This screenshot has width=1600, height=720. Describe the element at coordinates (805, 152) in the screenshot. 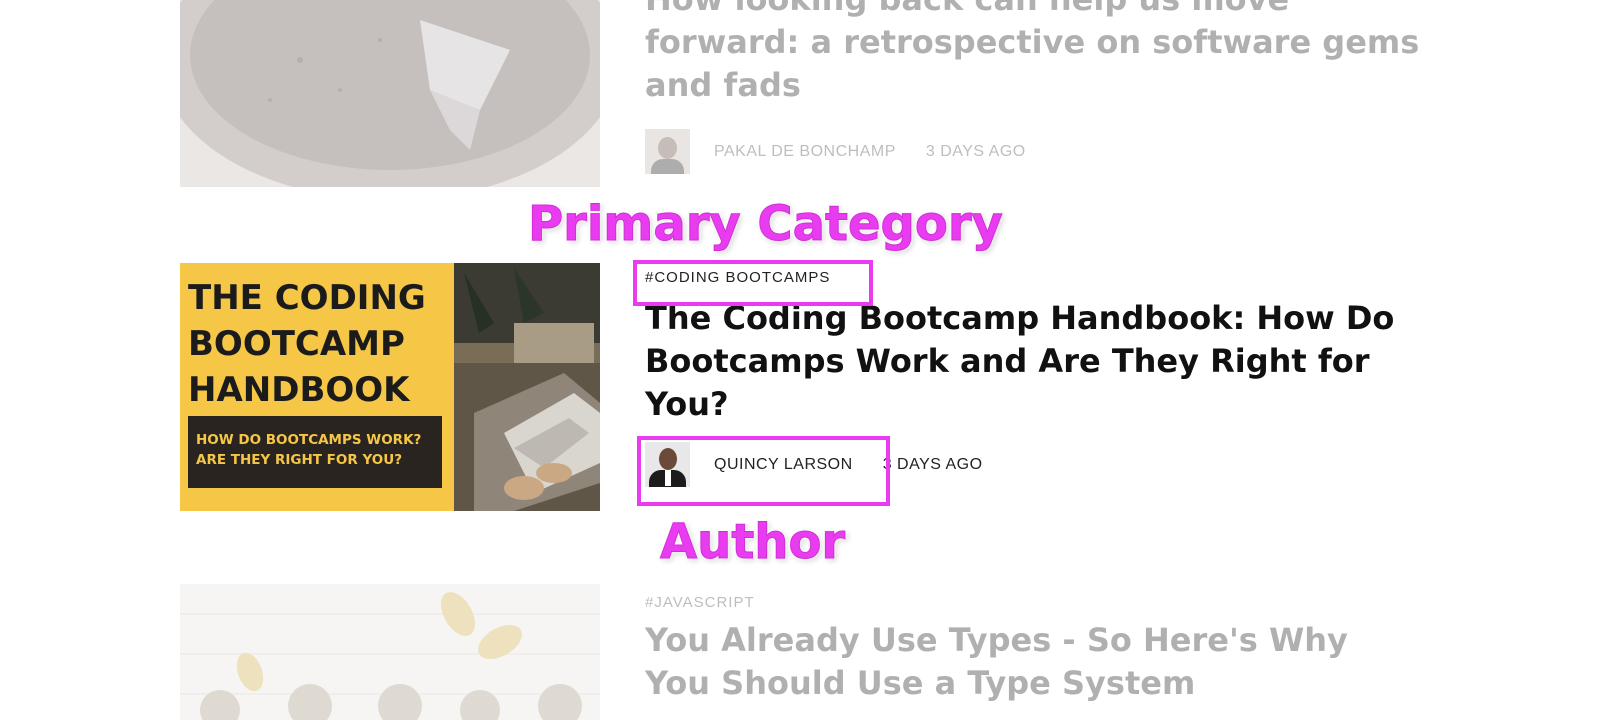

I see `author-name: PAKAL DE BONCHAMP` at that location.